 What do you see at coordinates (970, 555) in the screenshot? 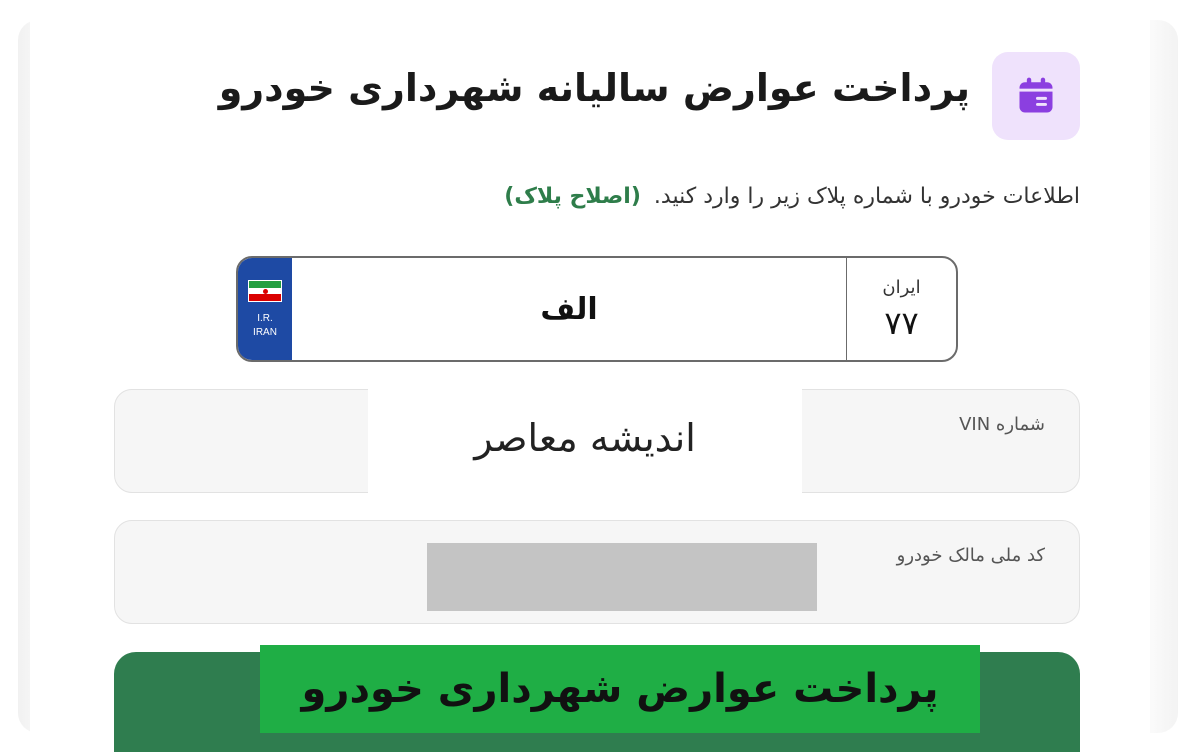
I see `owner-national-id-label: کد ملی مالک خودرو` at bounding box center [970, 555].